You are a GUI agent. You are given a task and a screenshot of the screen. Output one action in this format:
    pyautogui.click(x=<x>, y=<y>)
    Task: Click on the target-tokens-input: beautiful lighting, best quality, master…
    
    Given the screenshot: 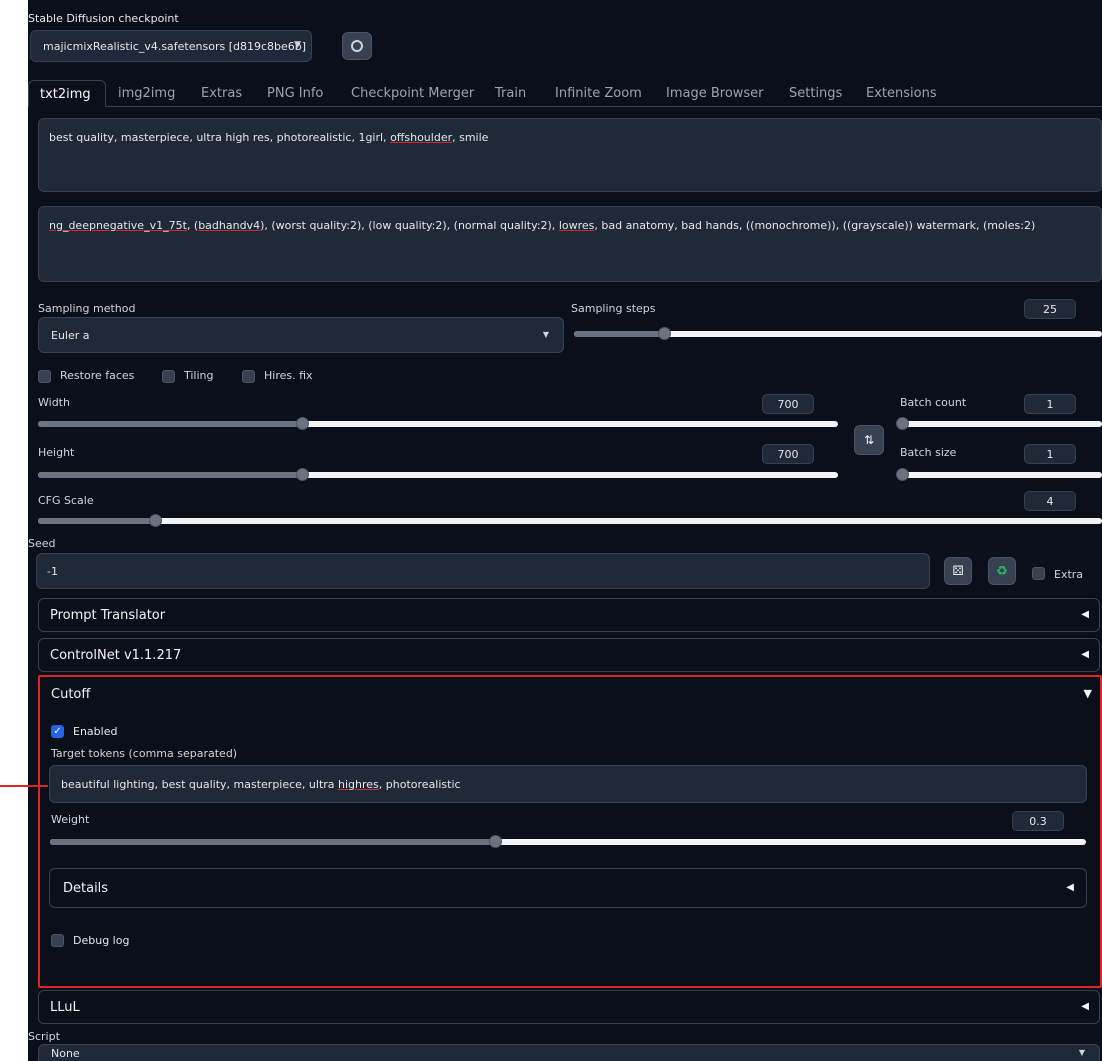 What is the action you would take?
    pyautogui.click(x=568, y=784)
    